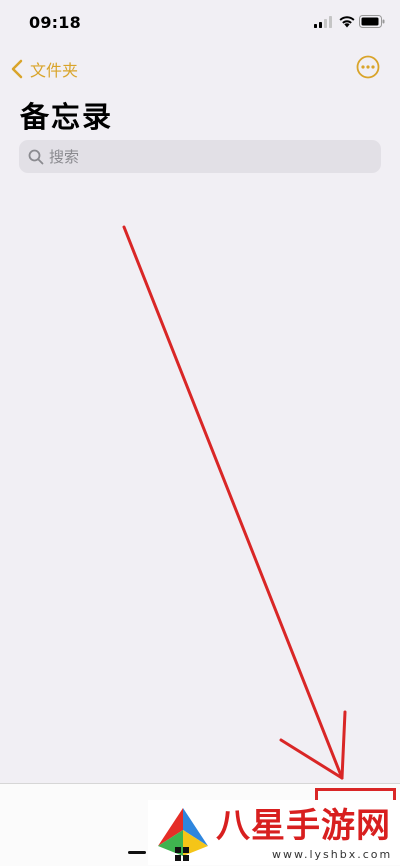  I want to click on watermark-url: www.lyshbx.com, so click(332, 854).